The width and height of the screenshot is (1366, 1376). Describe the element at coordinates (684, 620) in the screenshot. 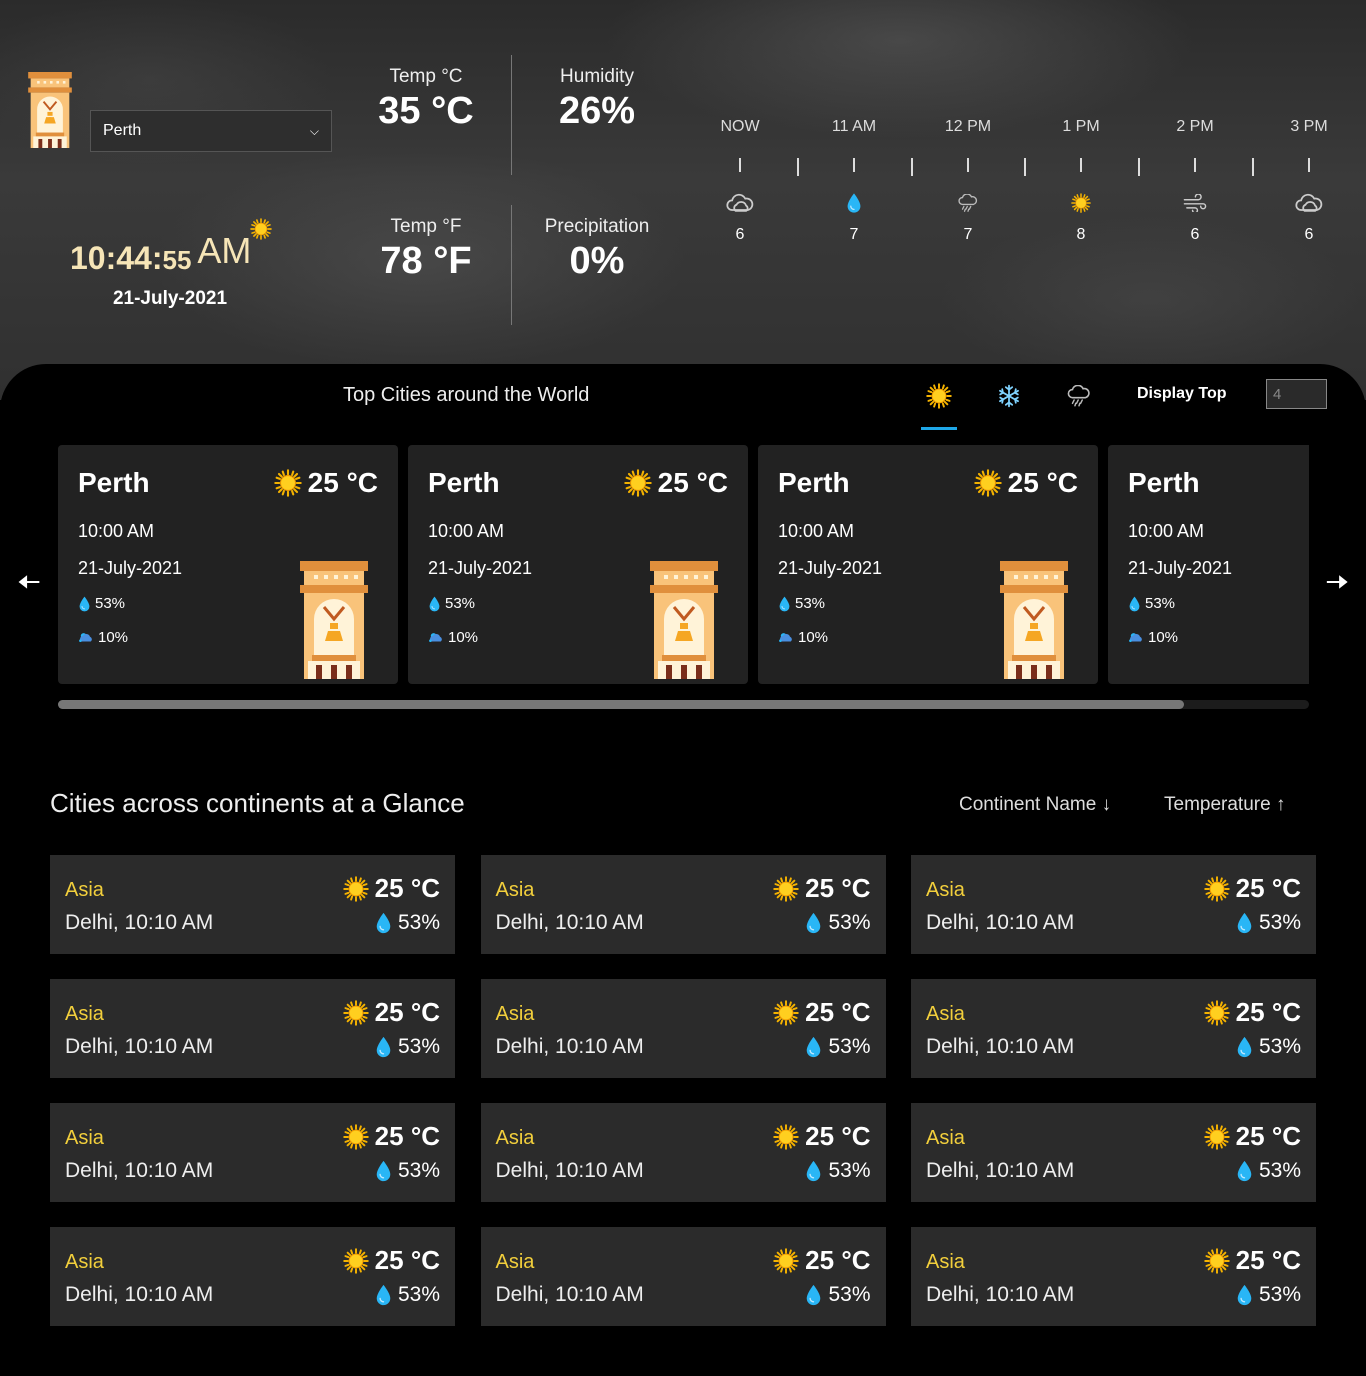

I see `city-landmark-icon` at that location.